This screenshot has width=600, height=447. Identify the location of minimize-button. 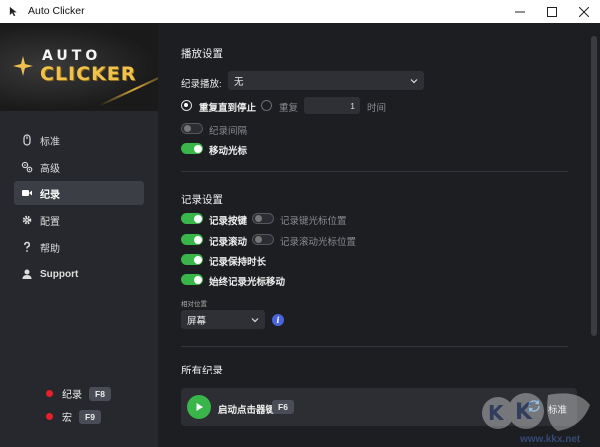
(520, 11).